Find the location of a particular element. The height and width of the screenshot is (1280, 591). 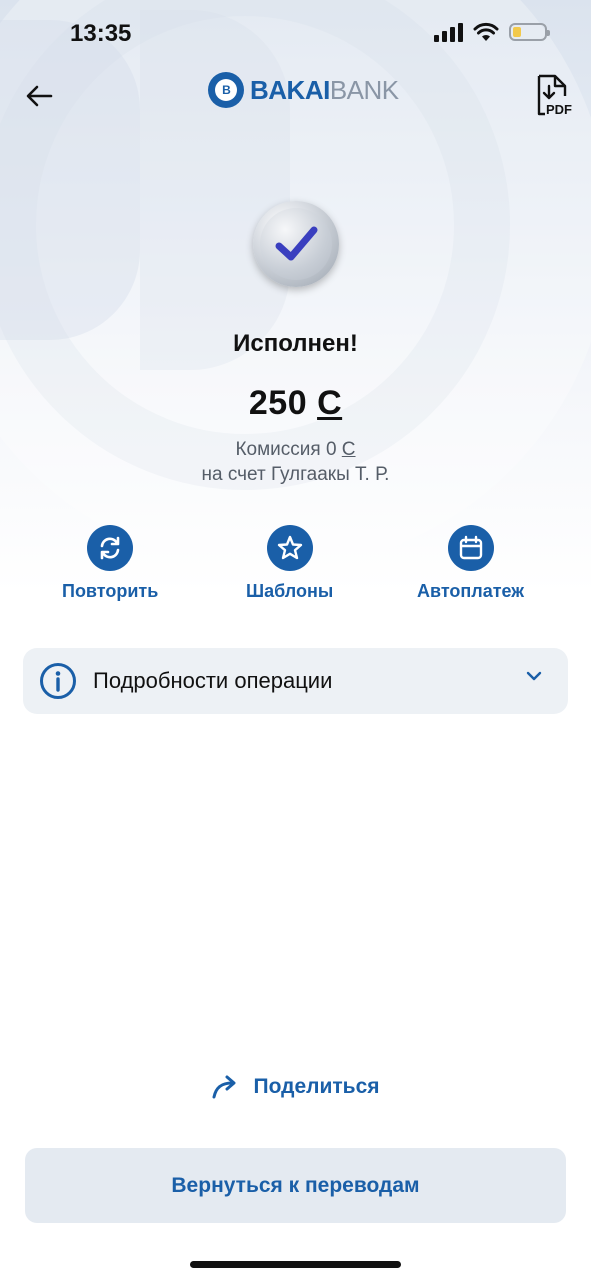

bank-logo: B BAKAIBANK is located at coordinates (303, 90).